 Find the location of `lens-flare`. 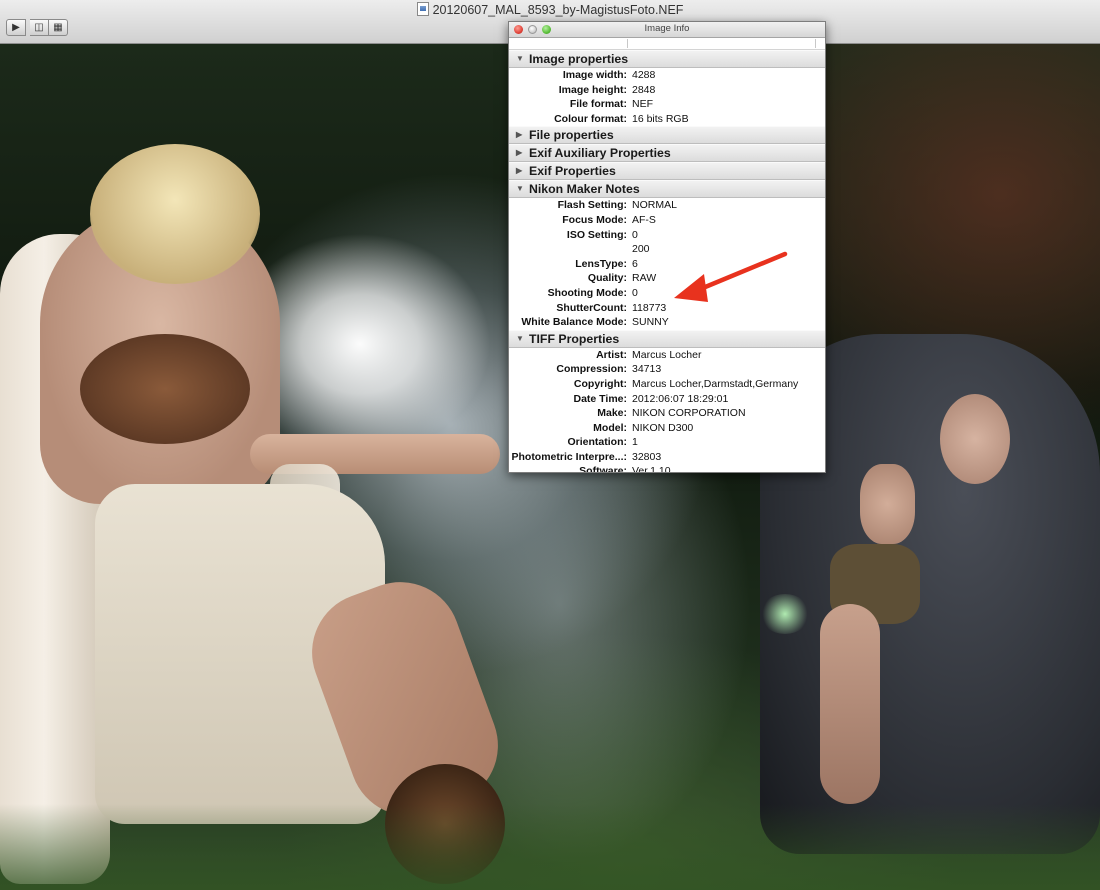

lens-flare is located at coordinates (785, 614).